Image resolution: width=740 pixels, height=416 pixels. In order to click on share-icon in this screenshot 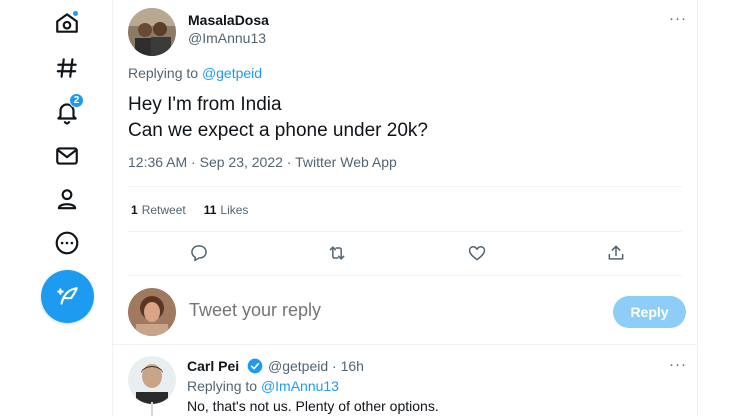, I will do `click(616, 253)`.